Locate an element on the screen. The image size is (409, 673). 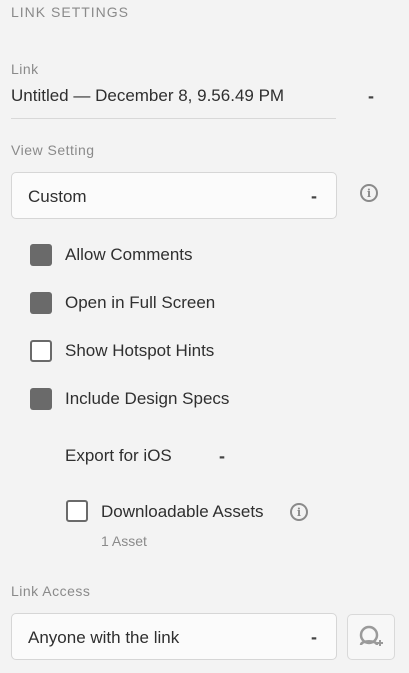
export-chevron-icon: - is located at coordinates (222, 456).